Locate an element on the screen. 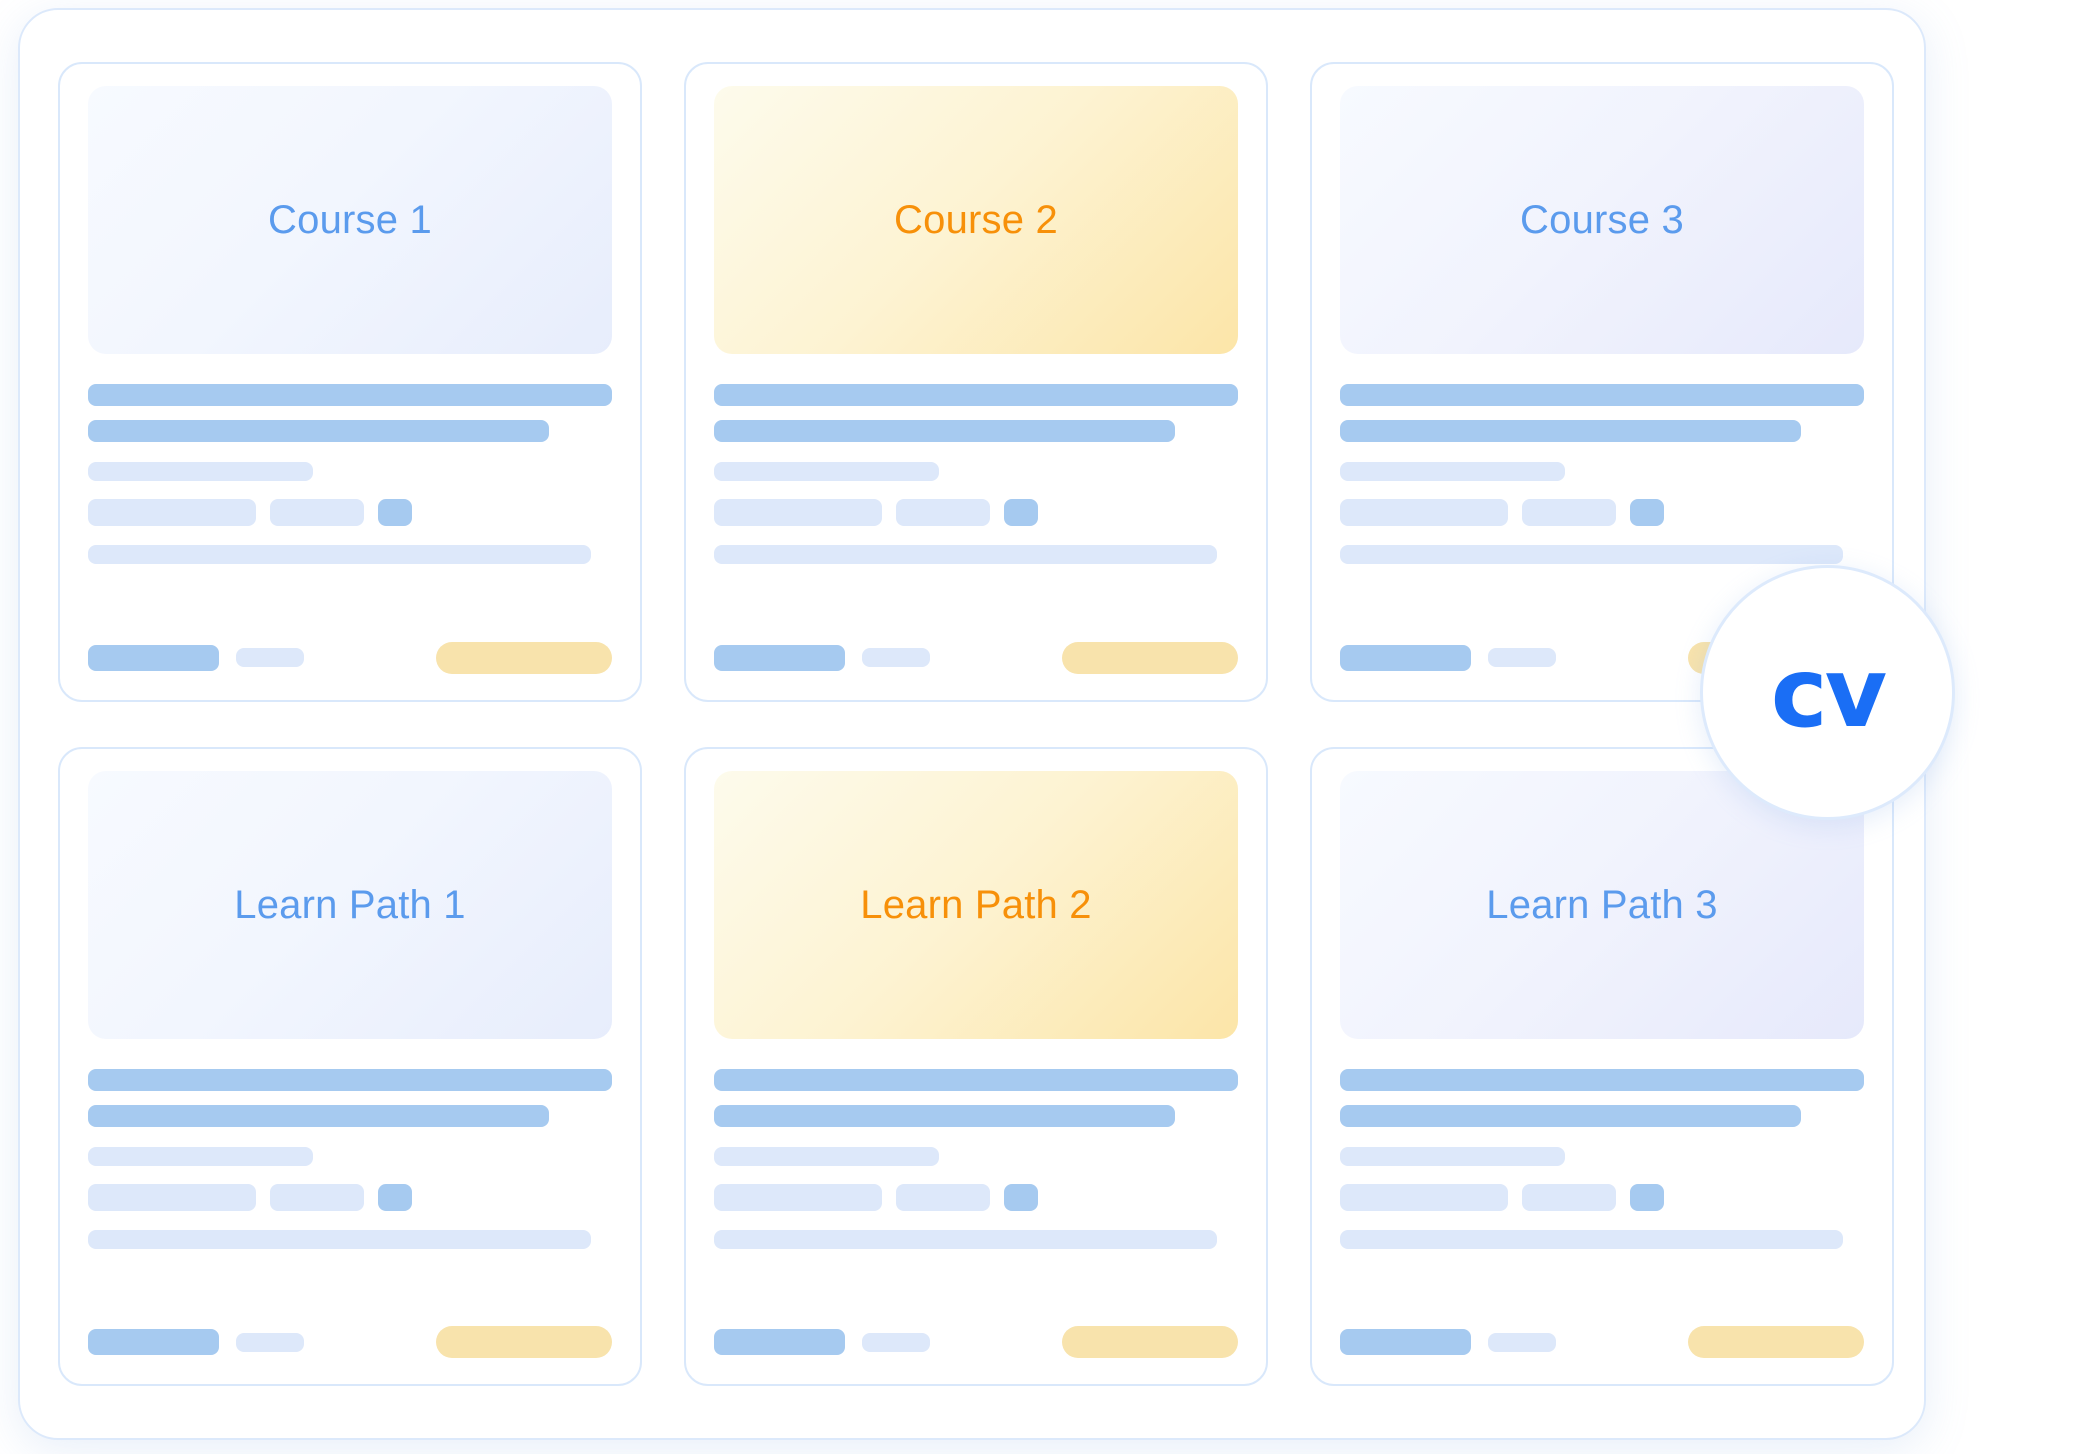  cv-logo-text: cv is located at coordinates (1828, 692).